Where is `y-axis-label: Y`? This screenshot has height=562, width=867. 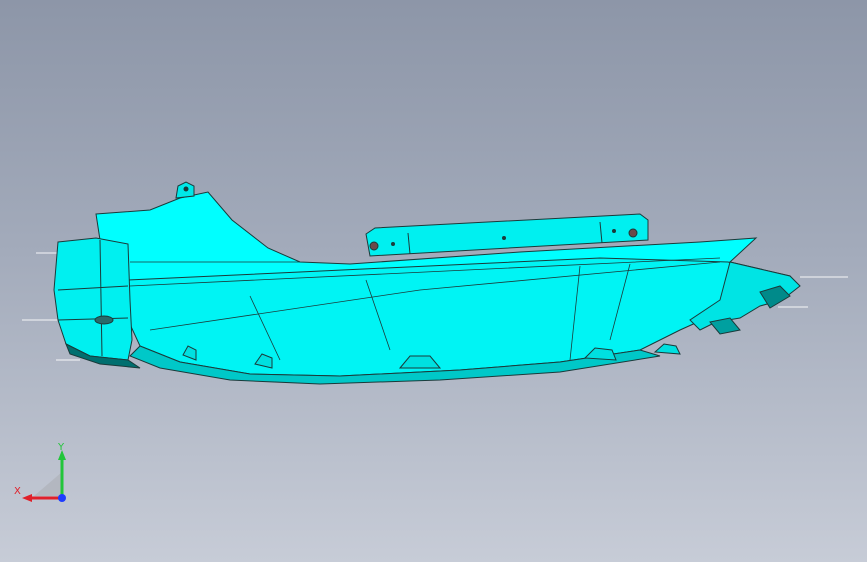
y-axis-label: Y is located at coordinates (61, 447).